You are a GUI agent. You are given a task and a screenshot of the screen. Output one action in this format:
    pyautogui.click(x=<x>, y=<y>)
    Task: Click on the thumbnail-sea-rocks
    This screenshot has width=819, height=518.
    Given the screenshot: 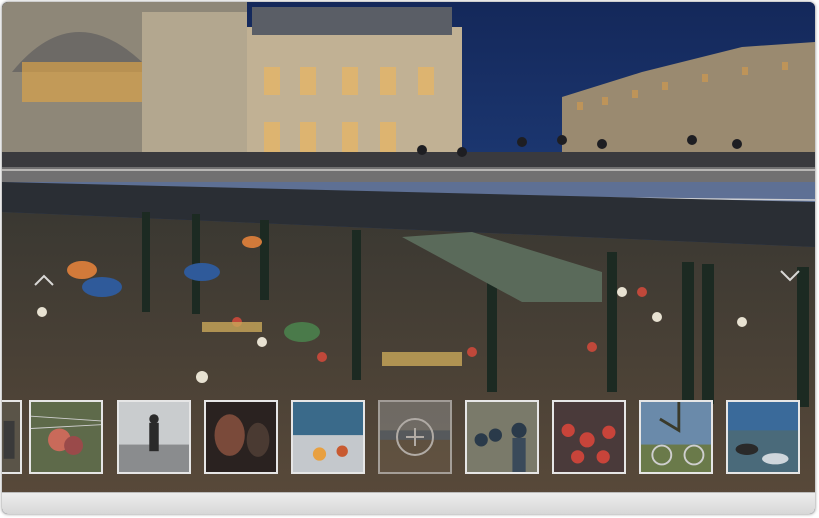 What is the action you would take?
    pyautogui.click(x=763, y=437)
    